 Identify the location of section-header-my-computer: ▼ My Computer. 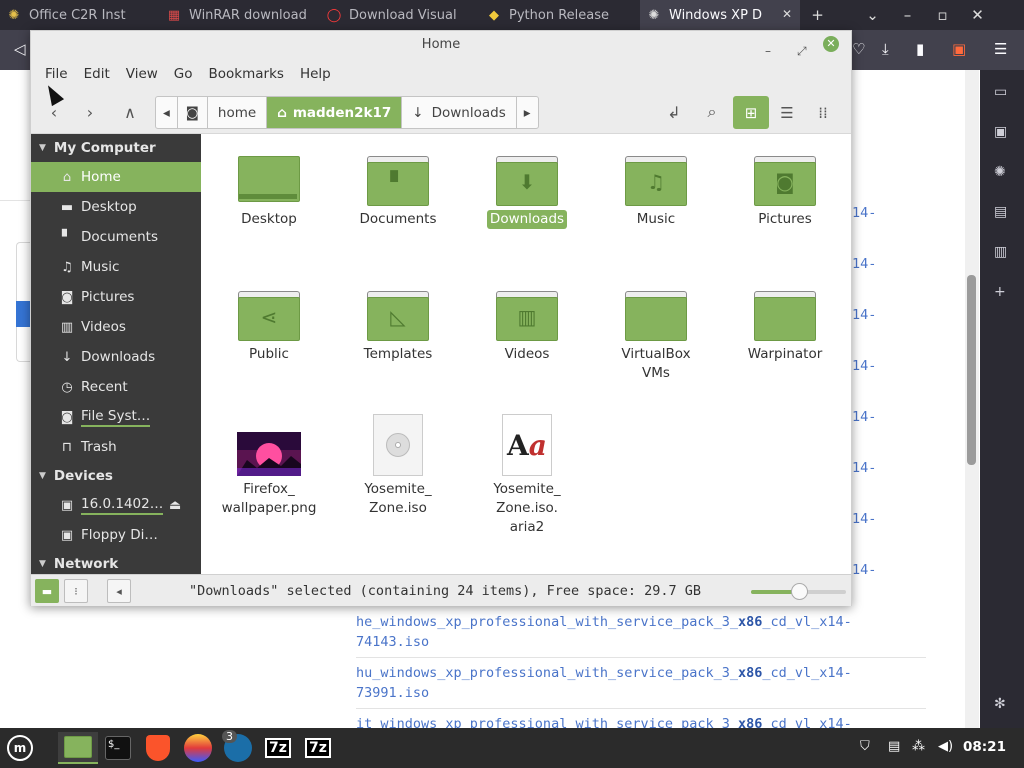
(116, 148).